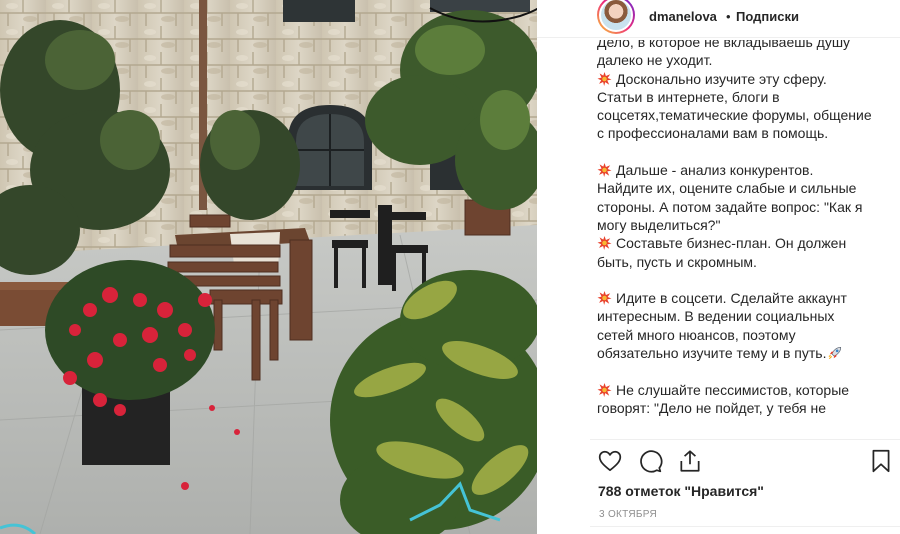 The width and height of the screenshot is (900, 534). Describe the element at coordinates (724, 45) in the screenshot. I see `caption-text: Дело, в которое не вкладываешь душу` at that location.